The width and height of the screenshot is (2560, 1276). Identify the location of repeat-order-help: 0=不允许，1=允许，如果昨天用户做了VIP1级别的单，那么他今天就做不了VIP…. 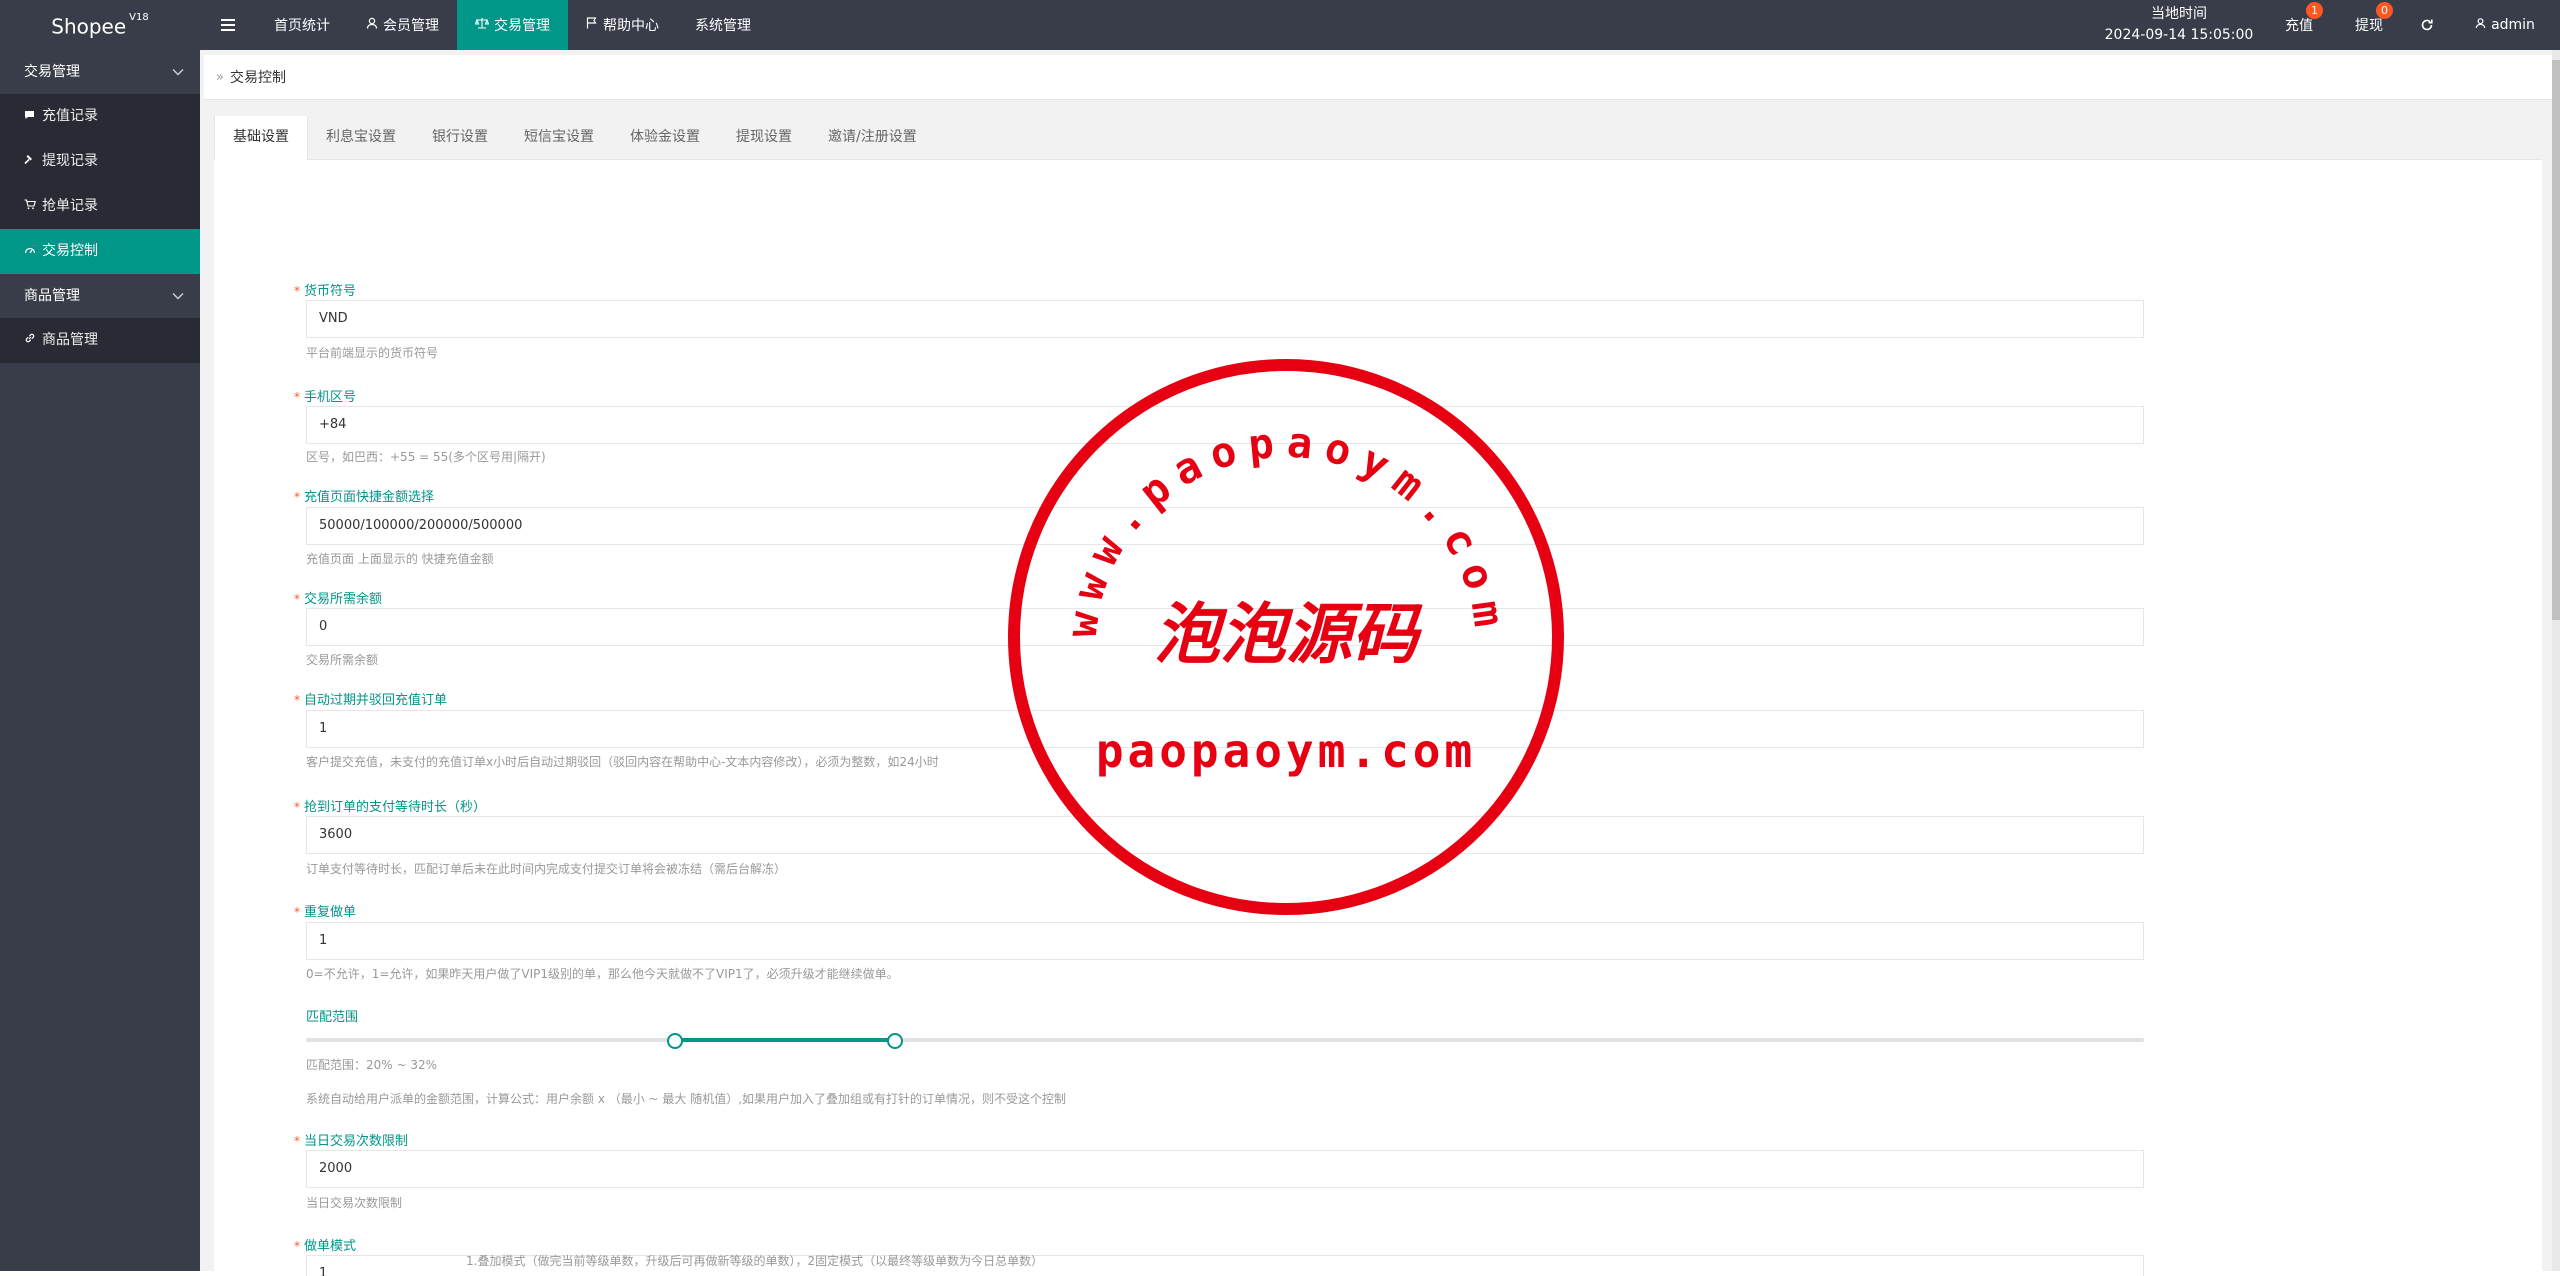
(602, 974).